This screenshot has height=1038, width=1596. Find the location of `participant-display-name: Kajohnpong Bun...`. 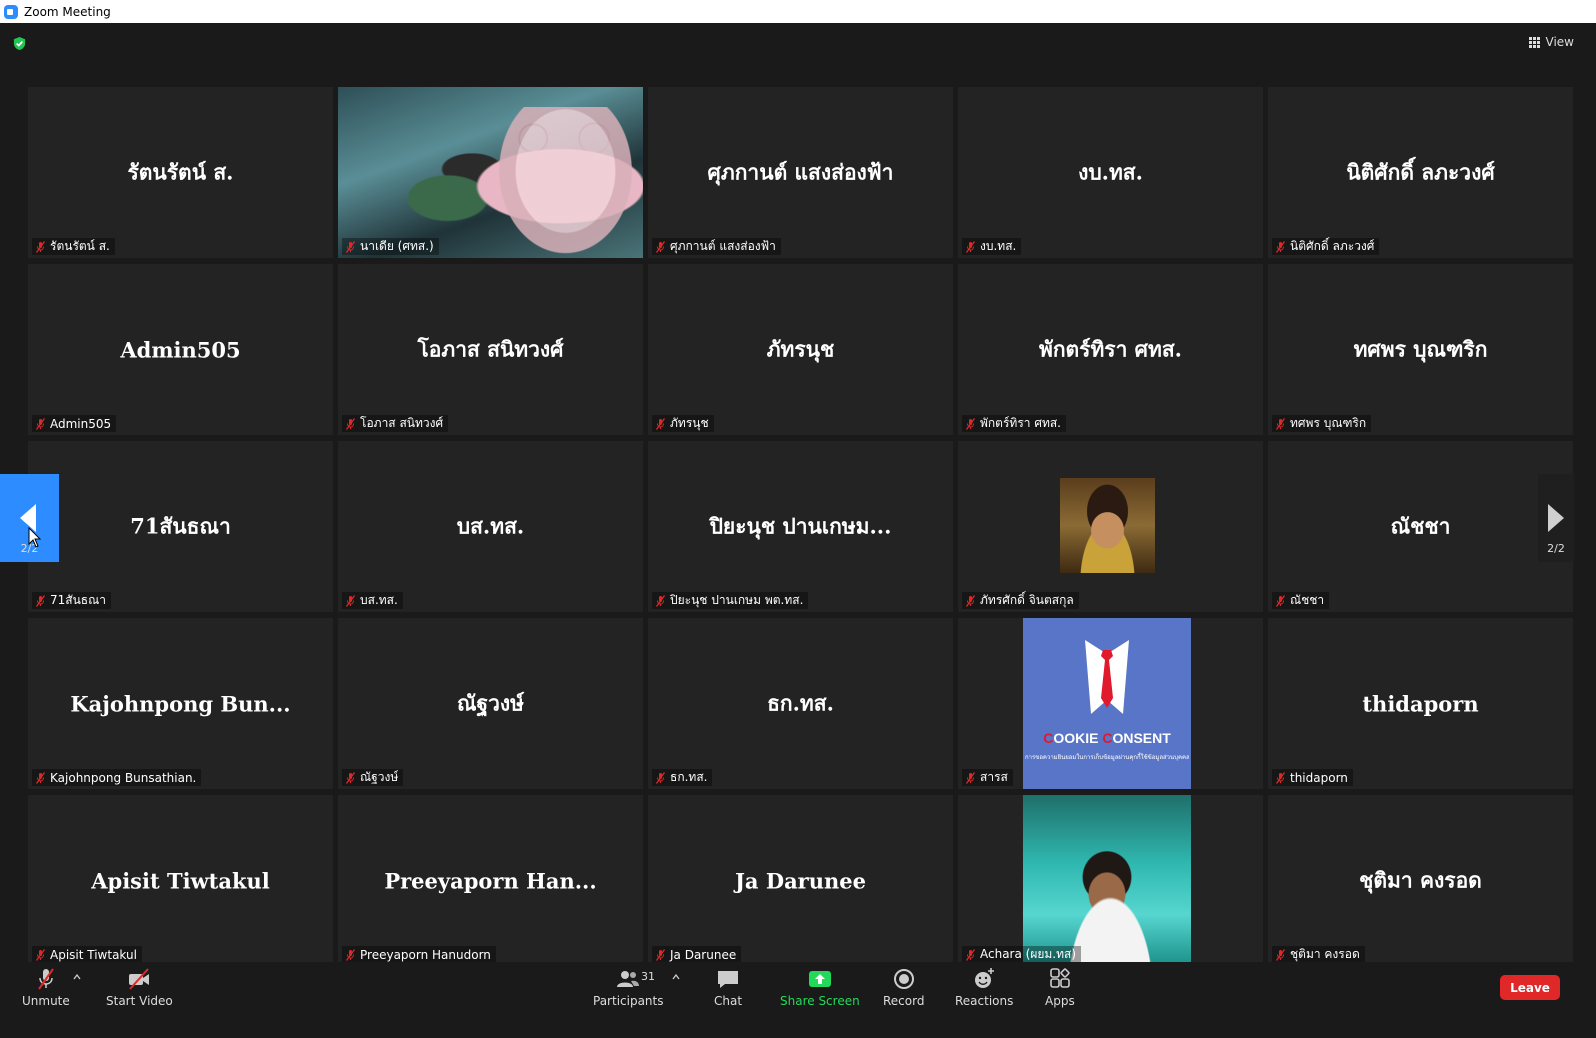

participant-display-name: Kajohnpong Bun... is located at coordinates (180, 703).